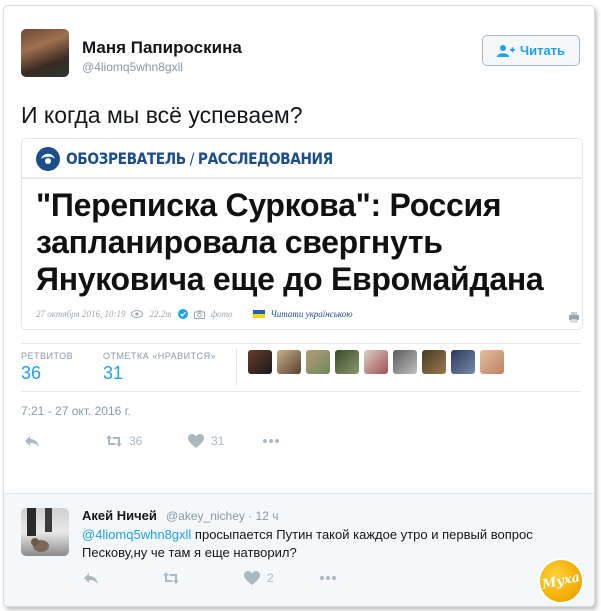 The height and width of the screenshot is (611, 601). Describe the element at coordinates (301, 391) in the screenshot. I see `stats-divider-bottom` at that location.